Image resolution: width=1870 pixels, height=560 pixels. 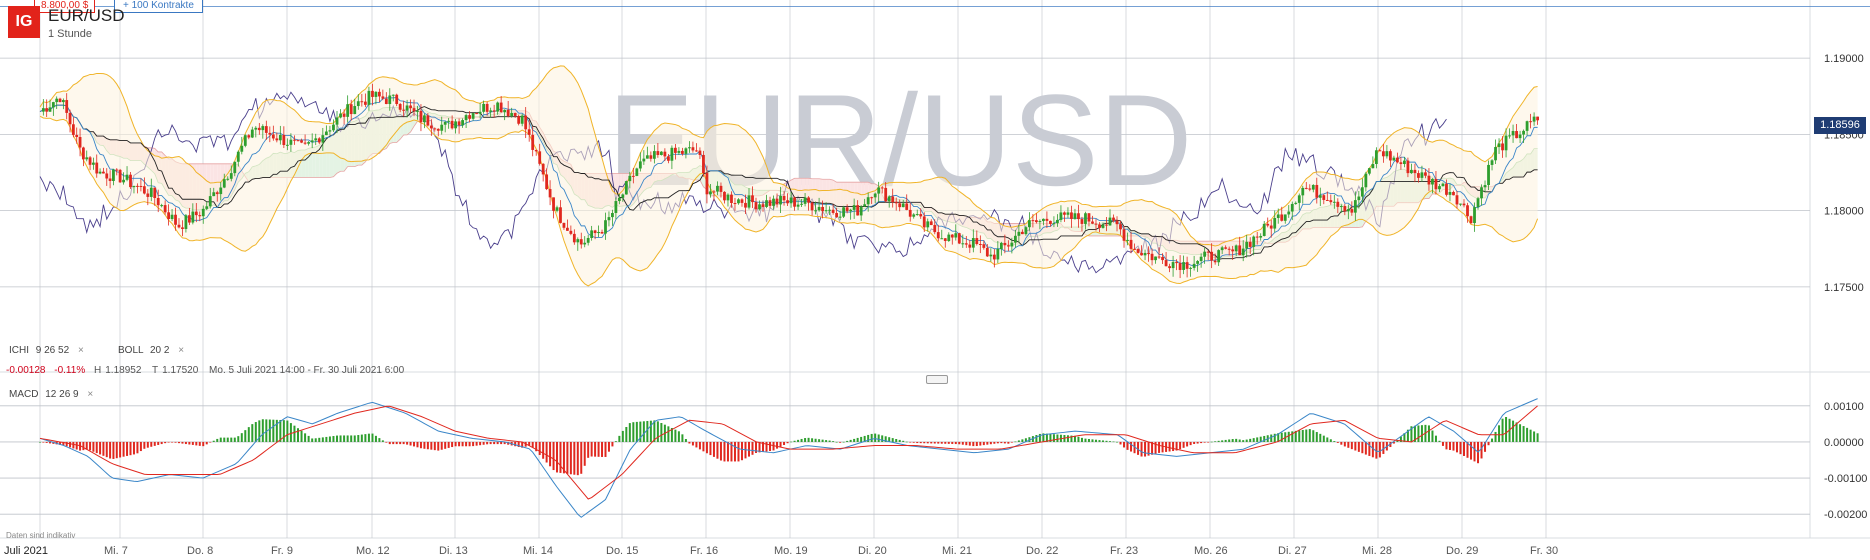 What do you see at coordinates (81, 350) in the screenshot?
I see `remove-ichimoku-icon: ×` at bounding box center [81, 350].